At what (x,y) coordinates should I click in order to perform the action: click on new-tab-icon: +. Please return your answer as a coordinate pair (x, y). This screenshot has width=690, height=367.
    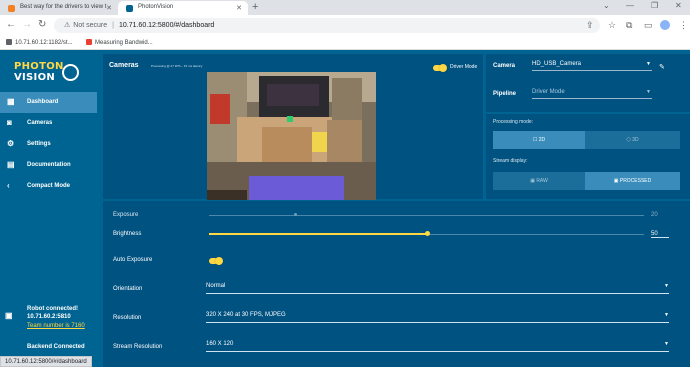
    Looking at the image, I should click on (255, 7).